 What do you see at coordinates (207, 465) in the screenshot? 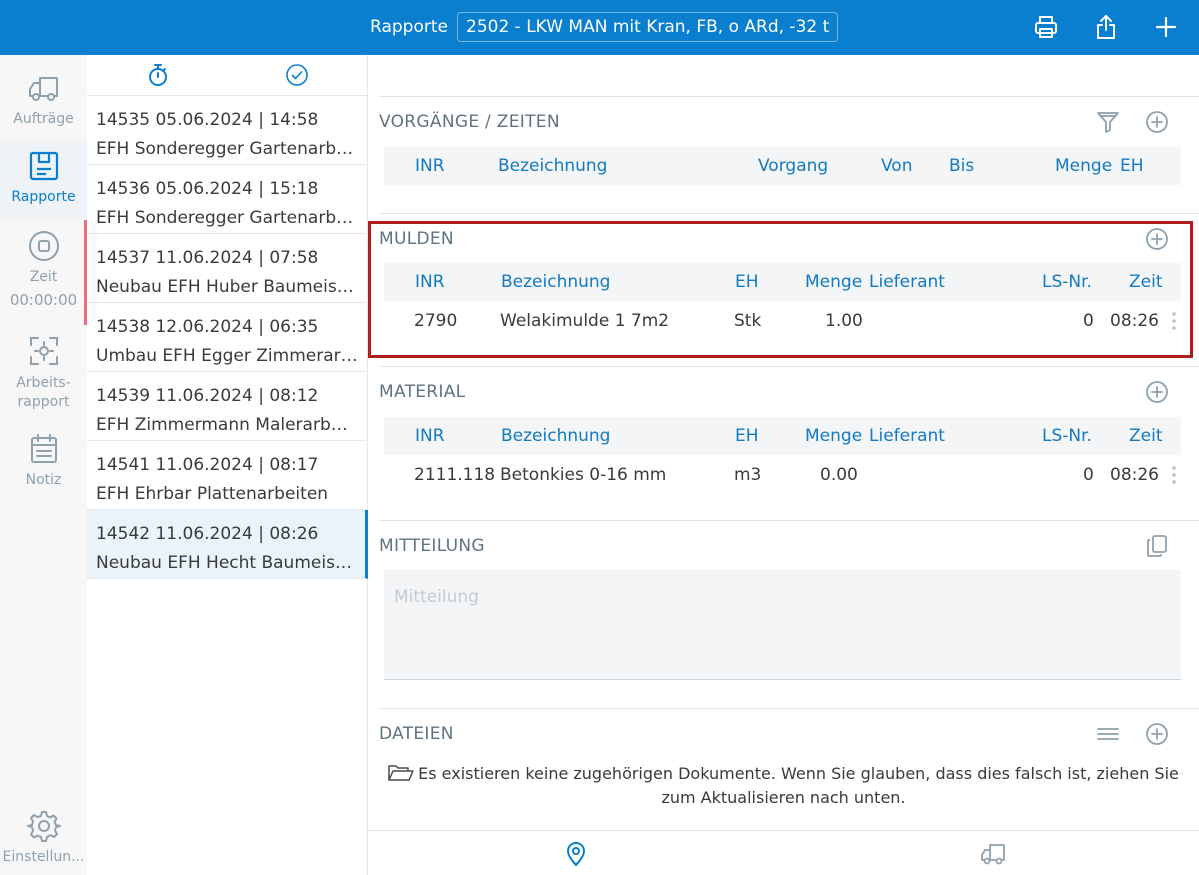
I see `list-item-header: 14541 11.06.2024 | 08:17` at bounding box center [207, 465].